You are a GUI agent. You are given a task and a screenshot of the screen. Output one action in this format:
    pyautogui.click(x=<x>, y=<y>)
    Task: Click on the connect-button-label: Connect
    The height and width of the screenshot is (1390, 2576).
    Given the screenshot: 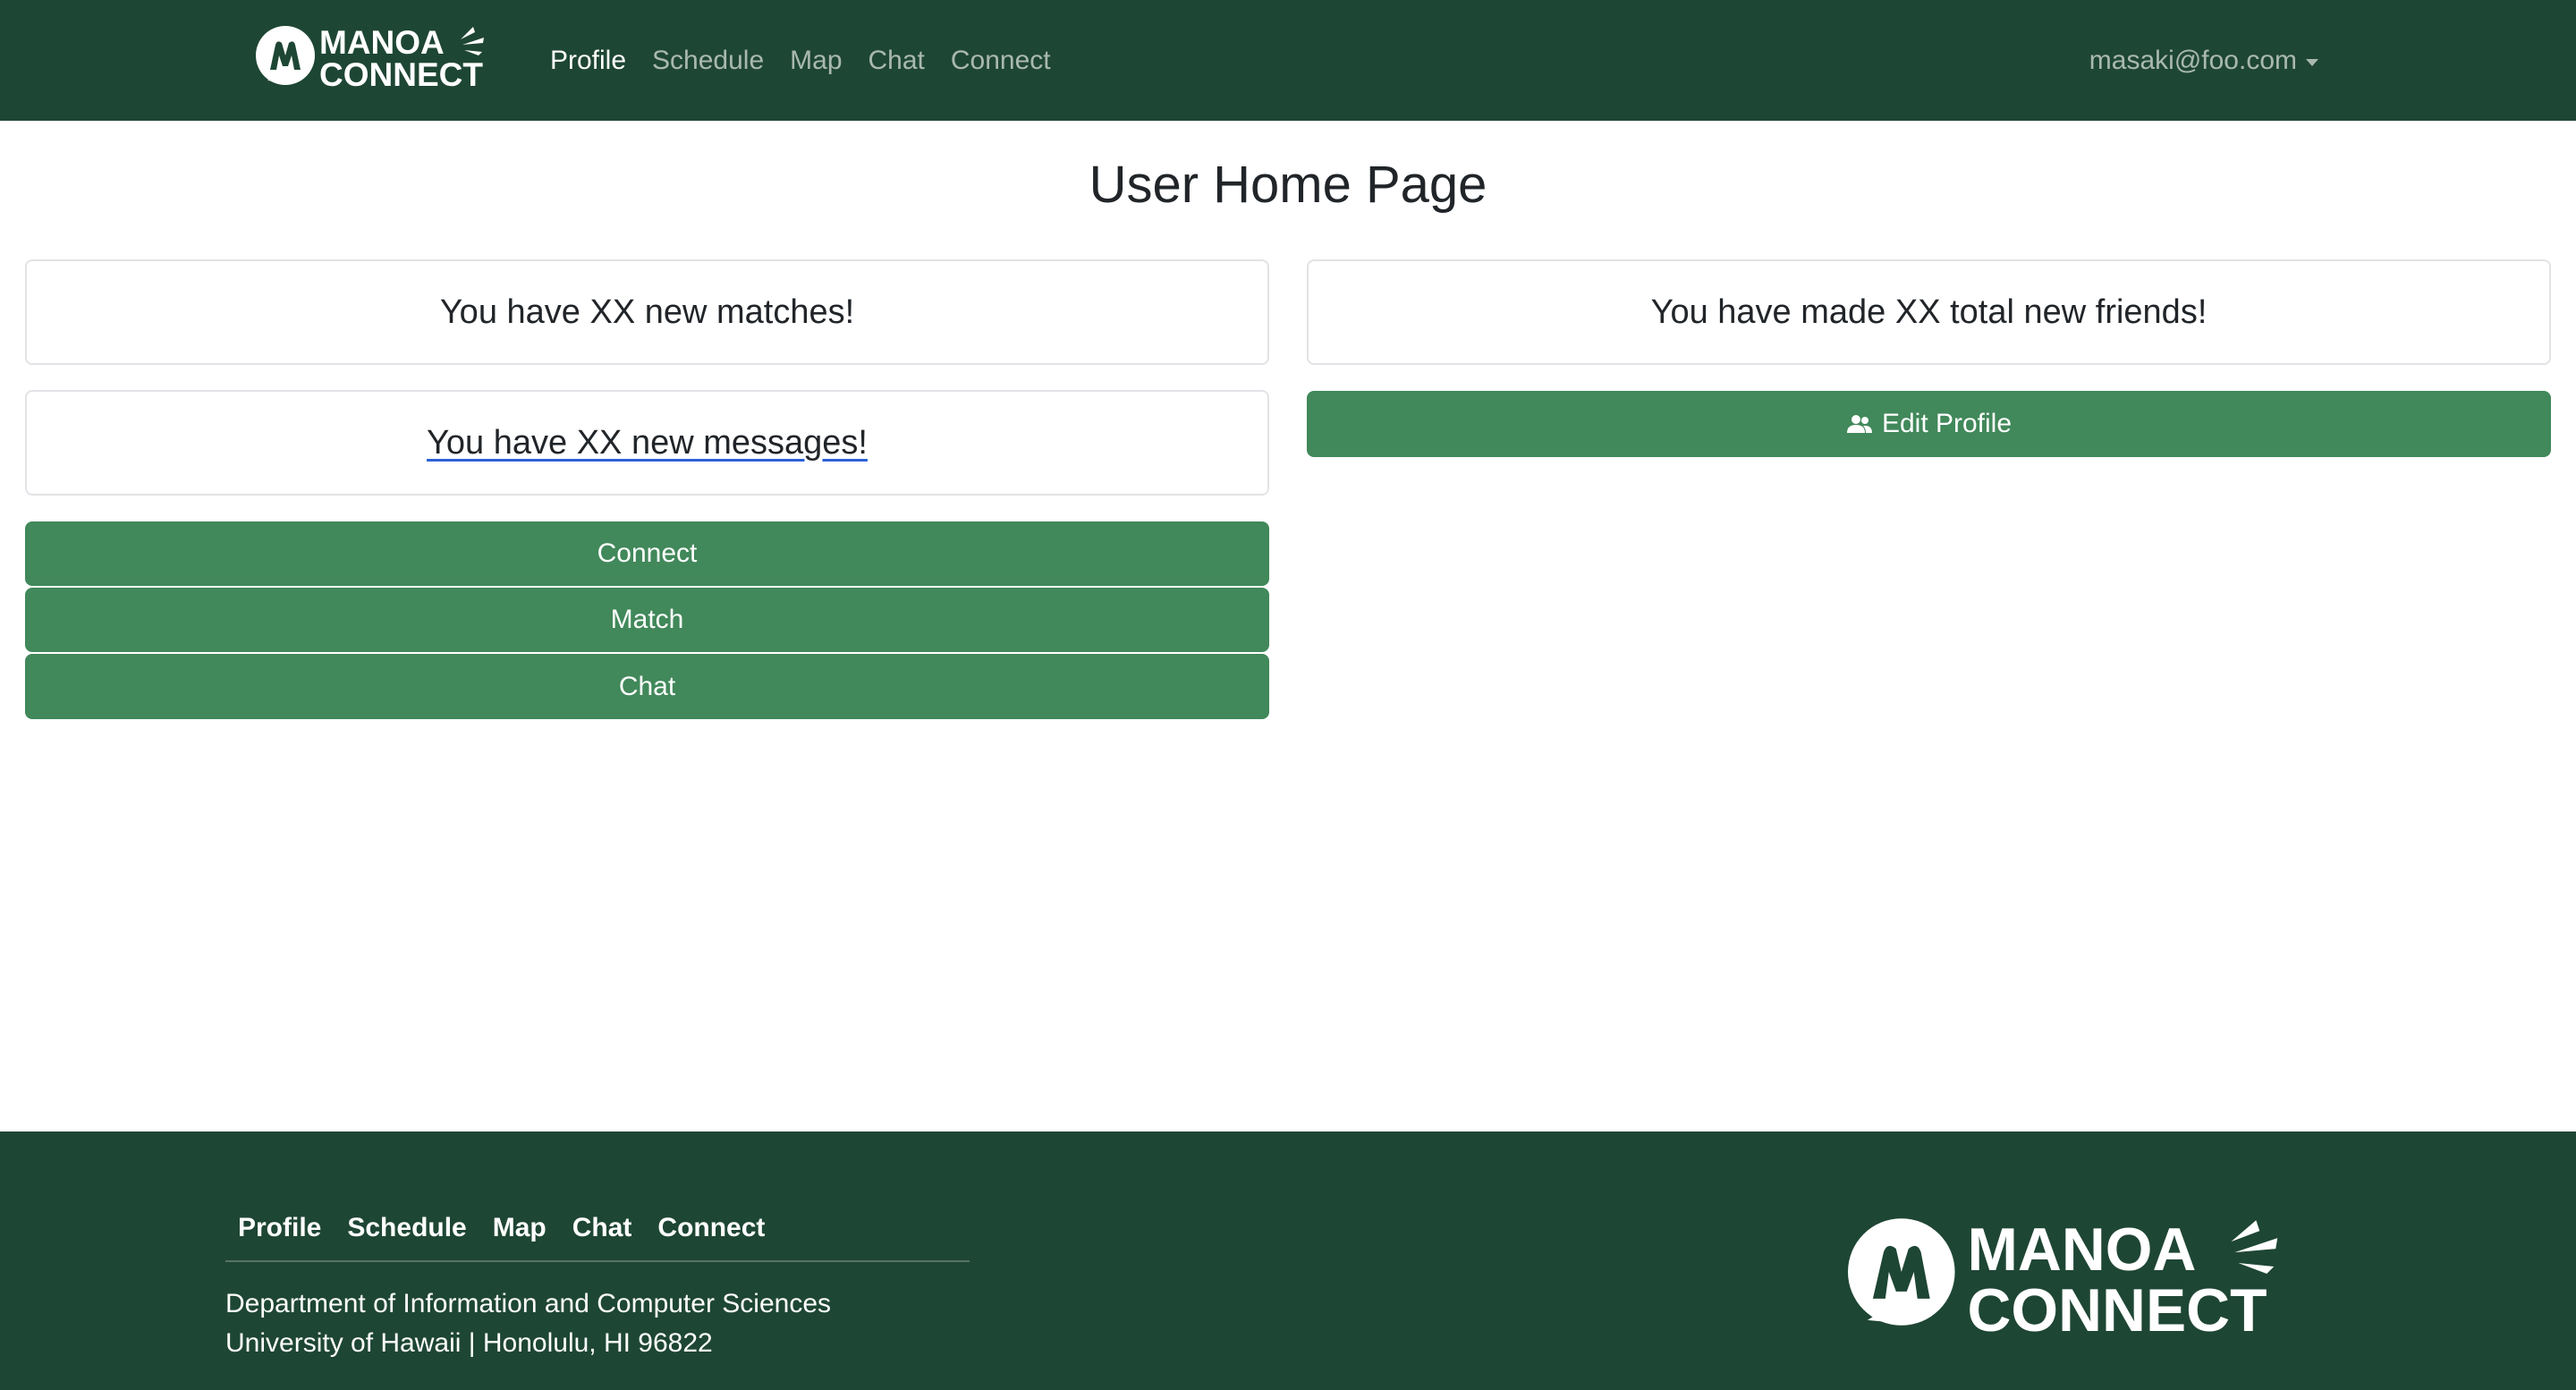 What is the action you would take?
    pyautogui.click(x=647, y=553)
    